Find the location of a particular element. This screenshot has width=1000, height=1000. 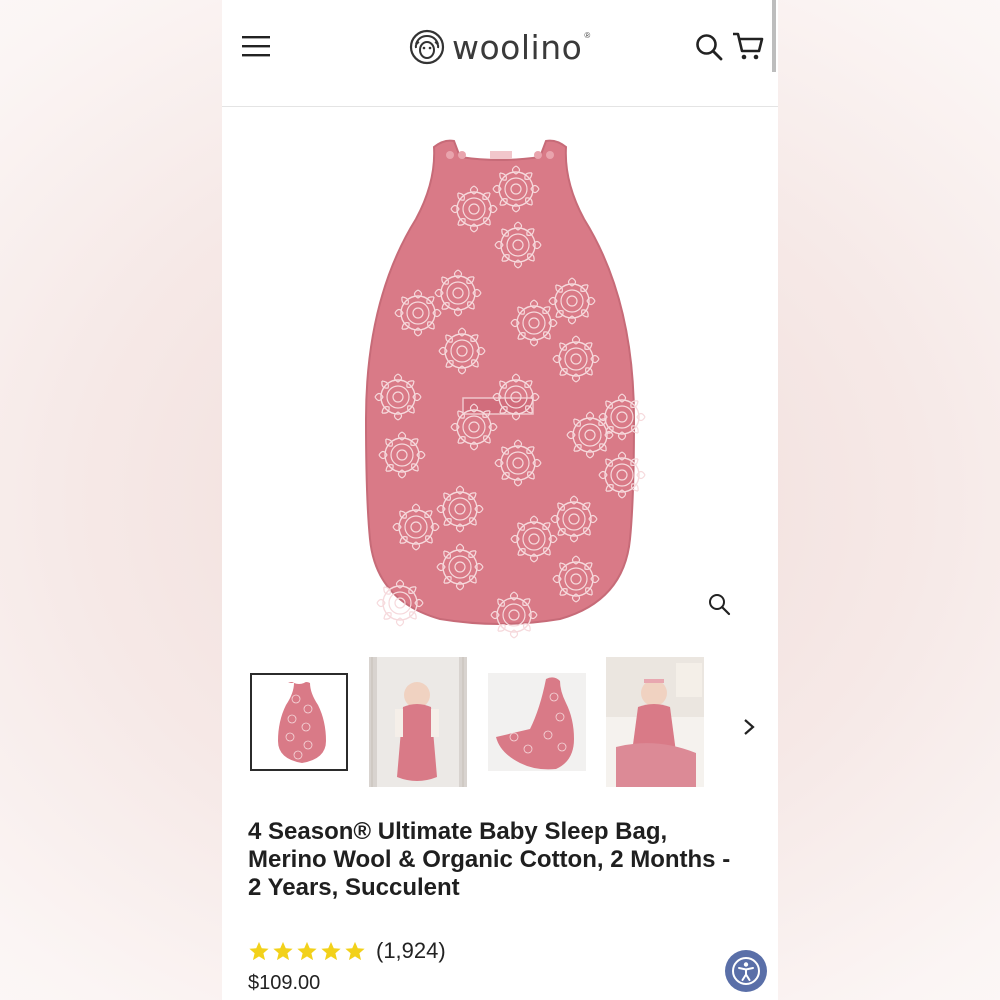

thumbnail-baby-in-crib is located at coordinates (418, 722).